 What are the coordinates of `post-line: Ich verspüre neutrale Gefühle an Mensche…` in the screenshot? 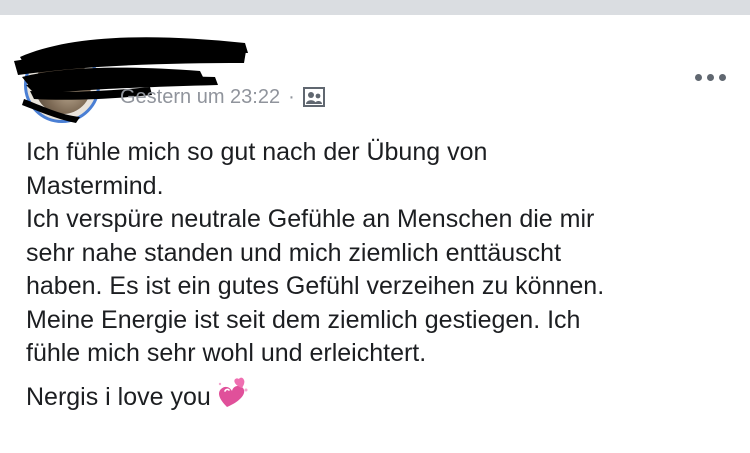 It's located at (310, 219).